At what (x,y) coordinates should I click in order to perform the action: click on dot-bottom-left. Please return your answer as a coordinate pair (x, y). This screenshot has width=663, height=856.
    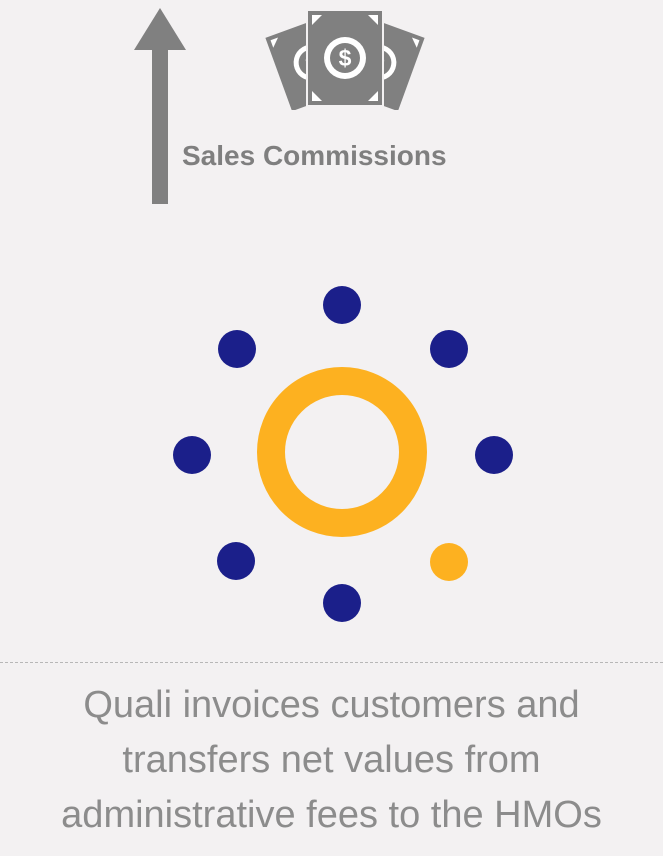
    Looking at the image, I should click on (236, 561).